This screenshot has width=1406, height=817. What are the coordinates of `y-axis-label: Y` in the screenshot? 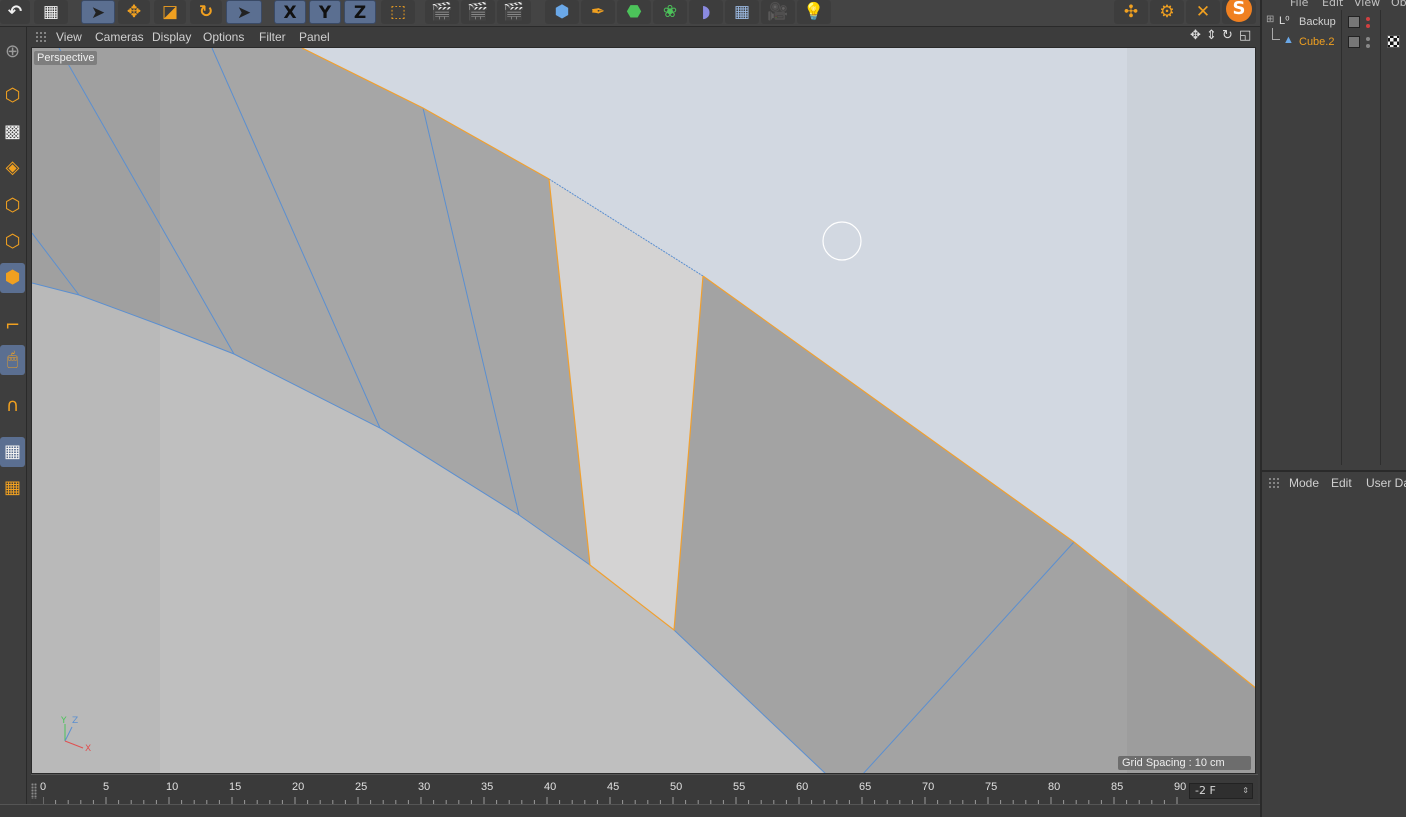 It's located at (325, 13).